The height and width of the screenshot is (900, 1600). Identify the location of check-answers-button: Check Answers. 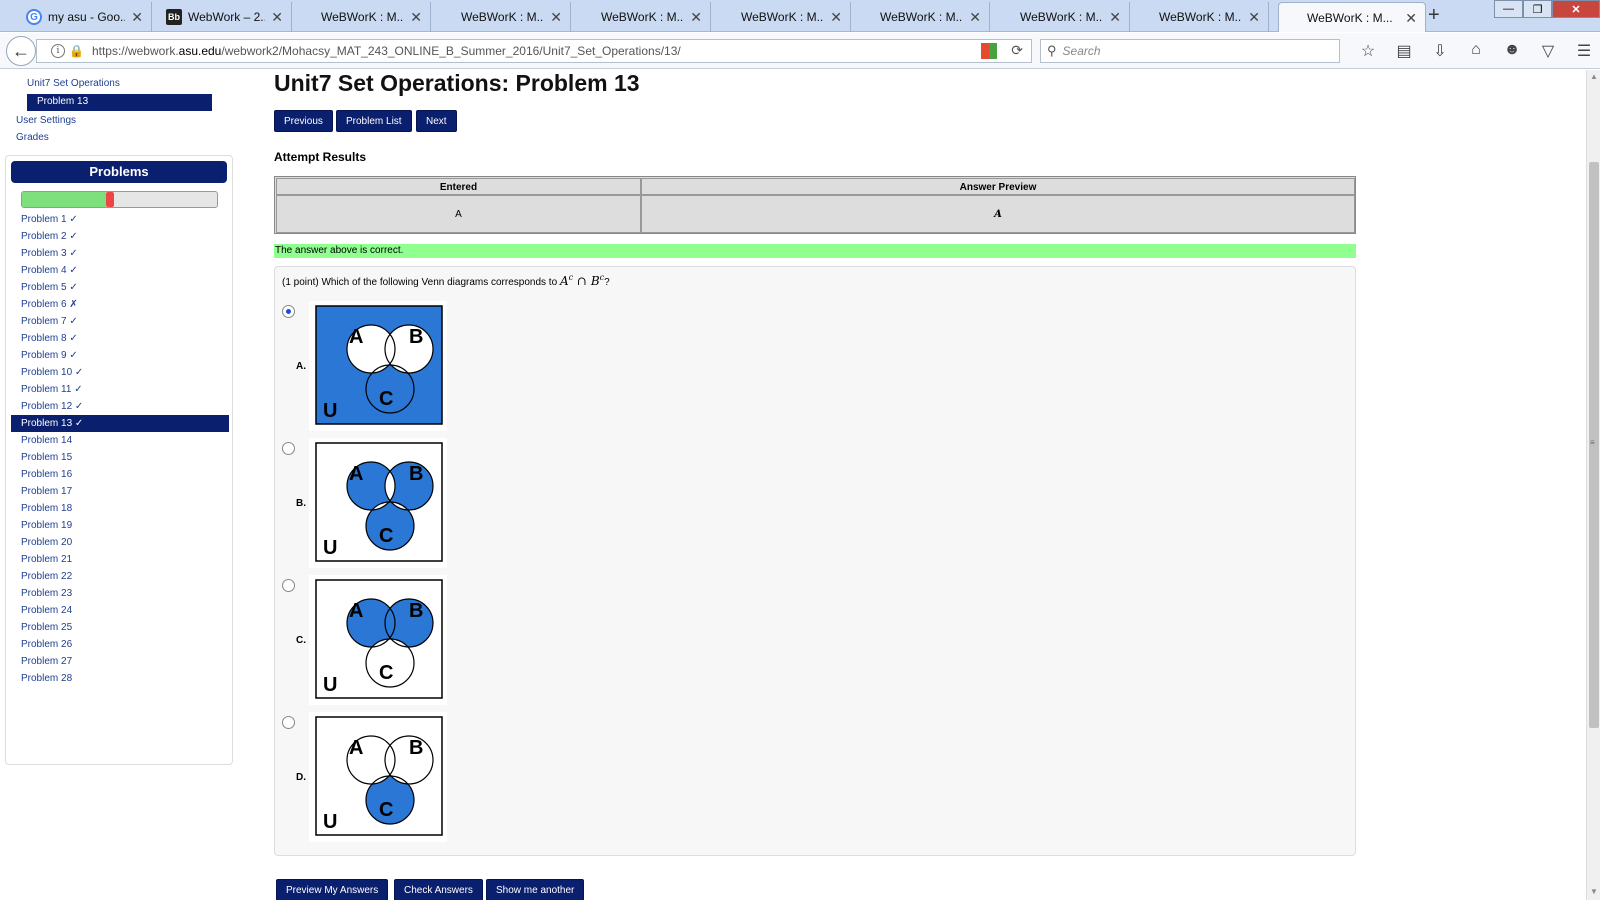
(438, 889).